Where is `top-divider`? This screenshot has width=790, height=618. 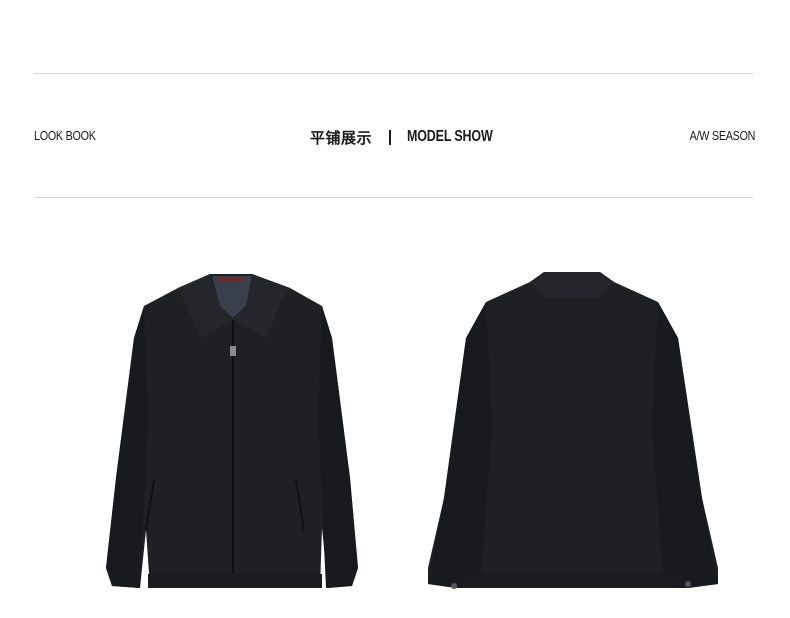 top-divider is located at coordinates (393, 73).